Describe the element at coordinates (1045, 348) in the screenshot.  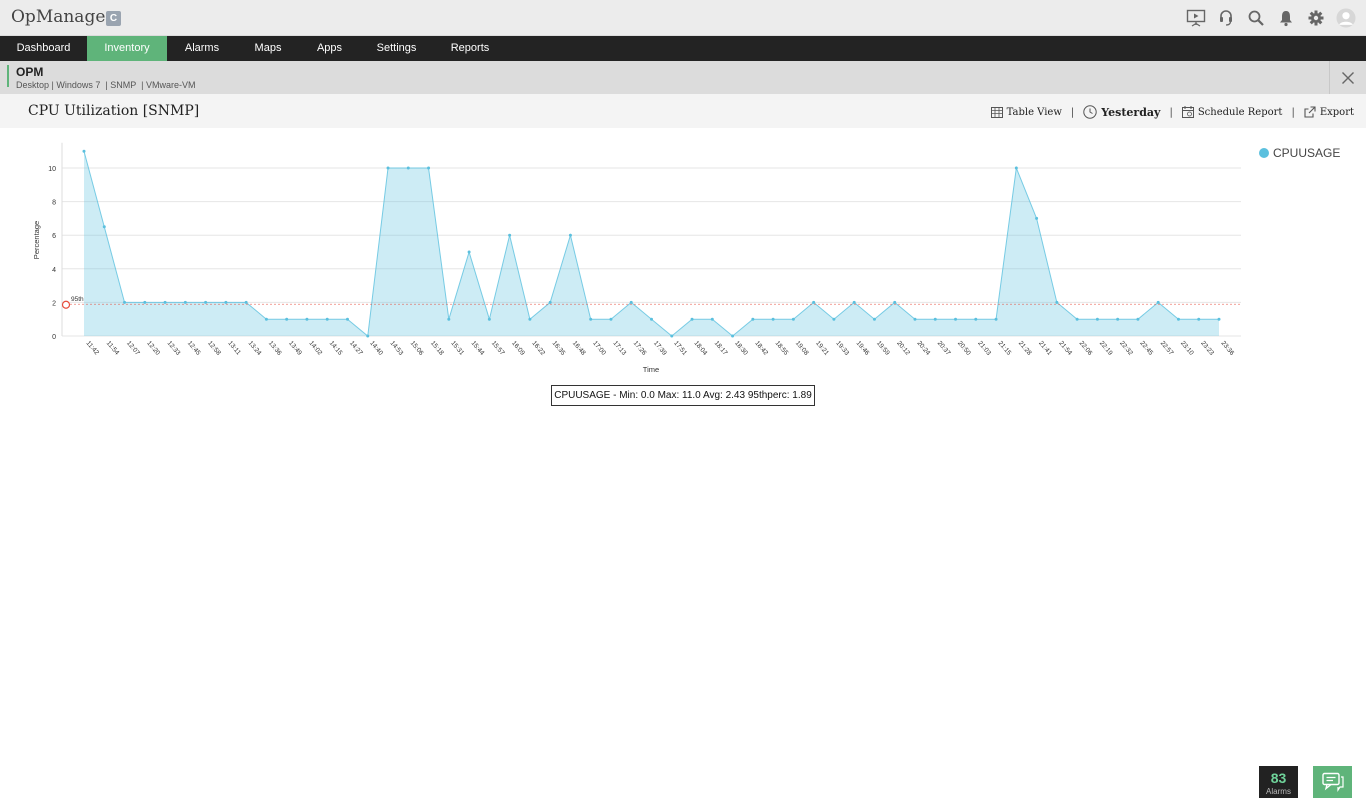
I see `x-tick-label: 21:41` at that location.